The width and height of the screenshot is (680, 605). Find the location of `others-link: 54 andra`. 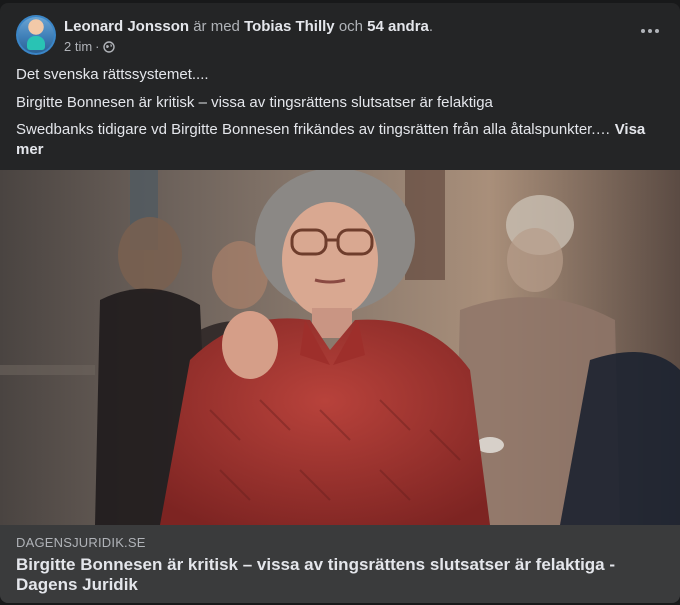

others-link: 54 andra is located at coordinates (398, 26).